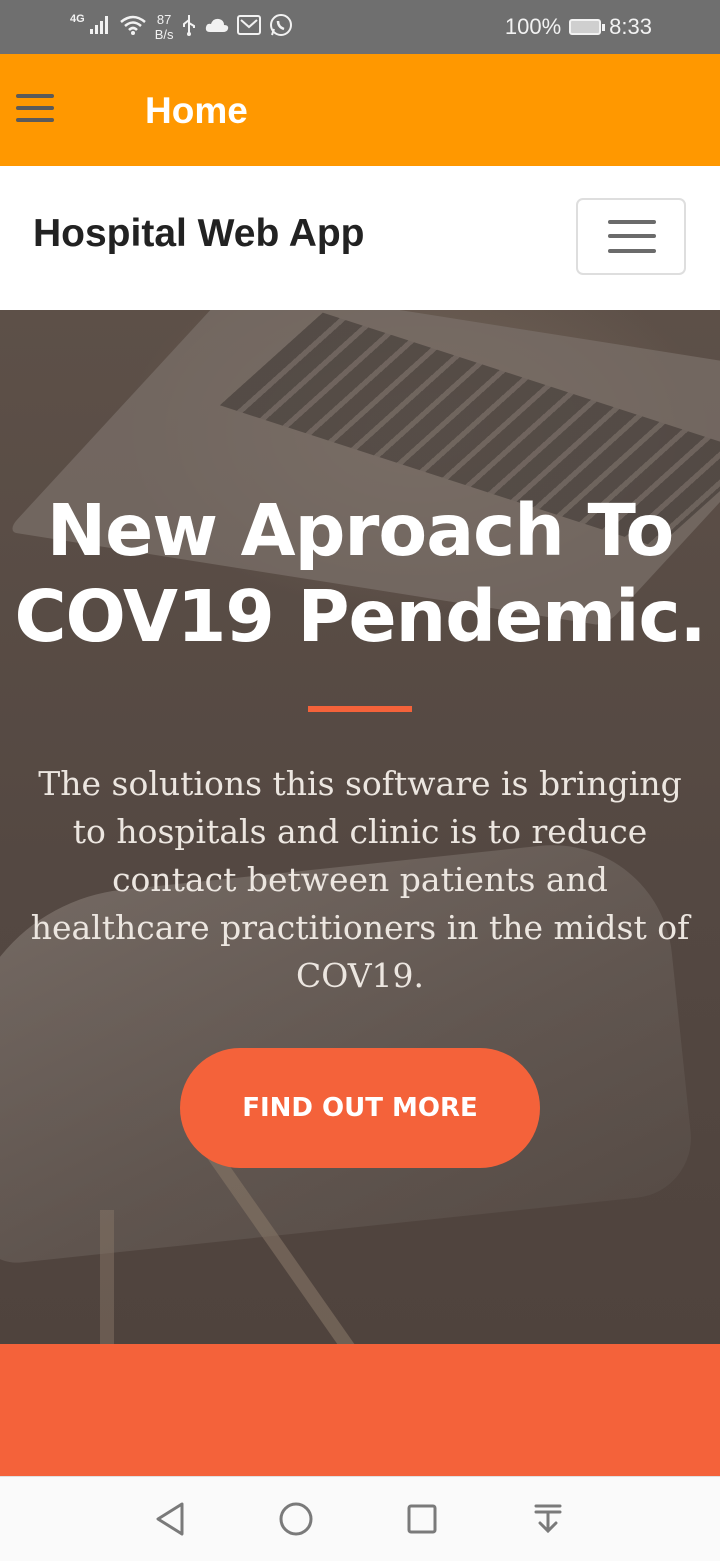 This screenshot has height=1561, width=720. I want to click on navbar-toggler-button, so click(631, 236).